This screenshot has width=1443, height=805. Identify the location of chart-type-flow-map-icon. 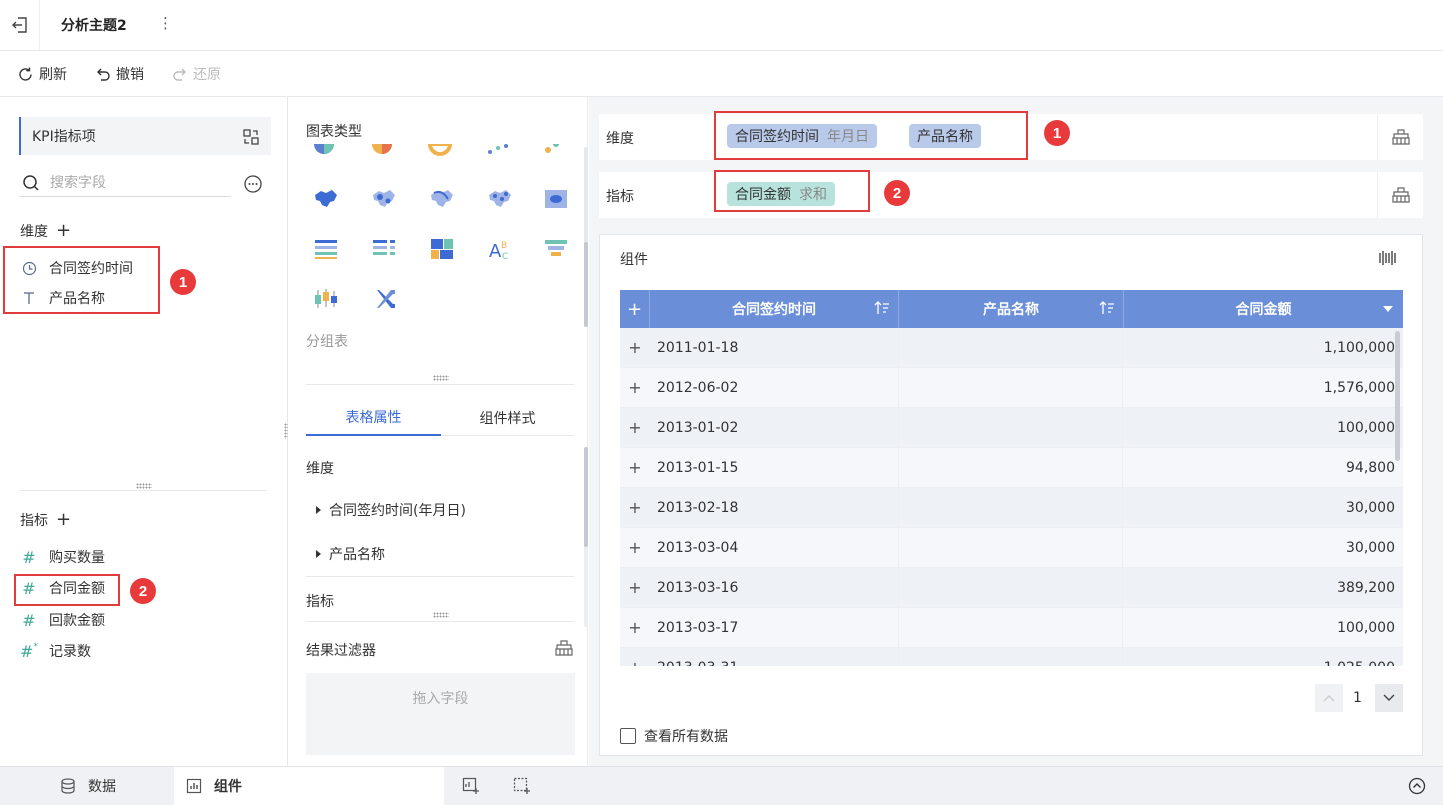
(442, 199).